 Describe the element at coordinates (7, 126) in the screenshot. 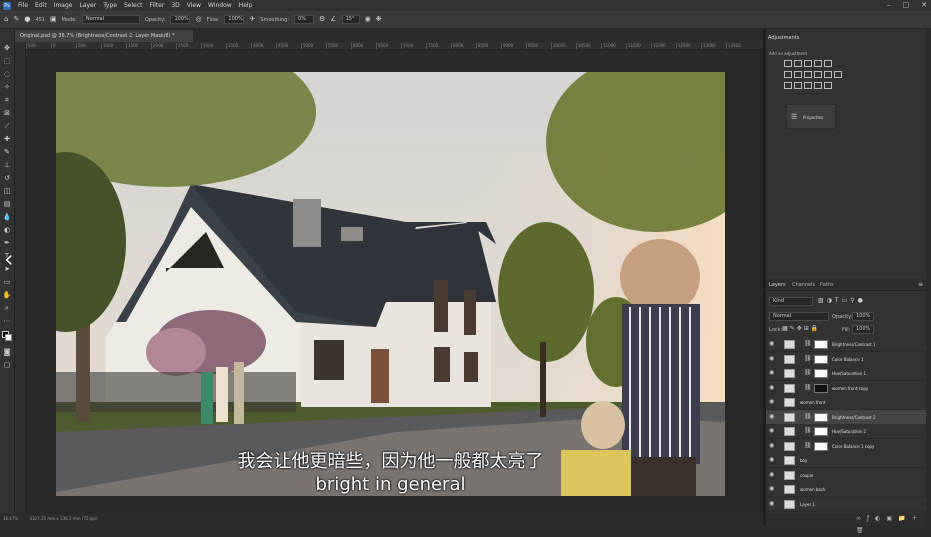

I see `eyedropper-tool-icon: ⟋` at that location.